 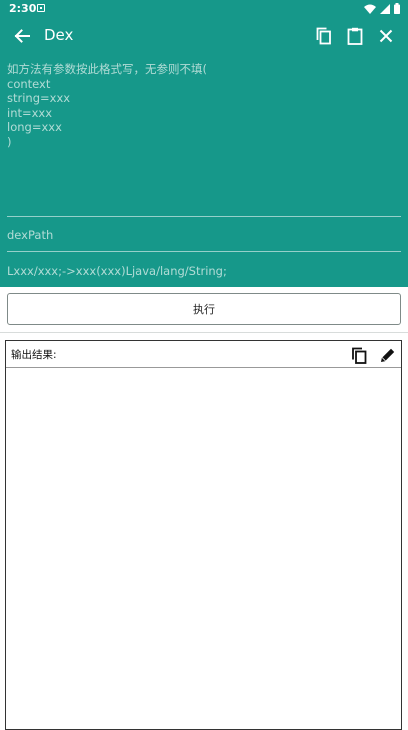 I want to click on close-icon, so click(x=386, y=36).